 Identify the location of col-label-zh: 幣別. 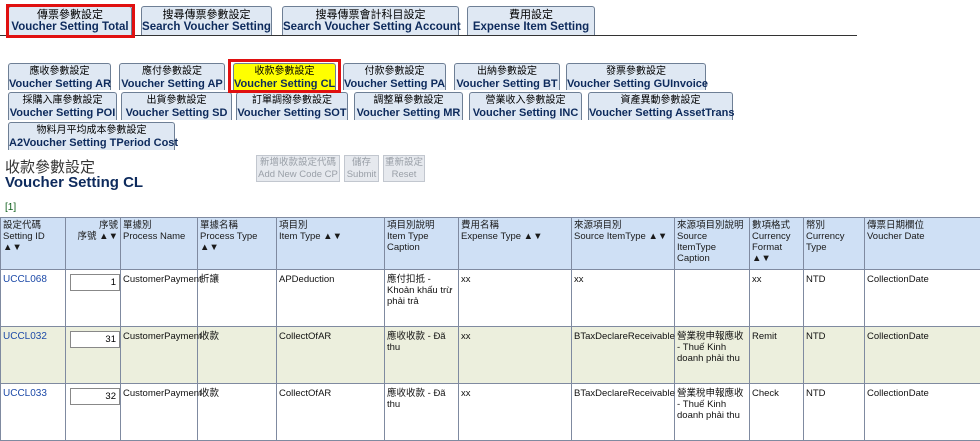
(834, 225).